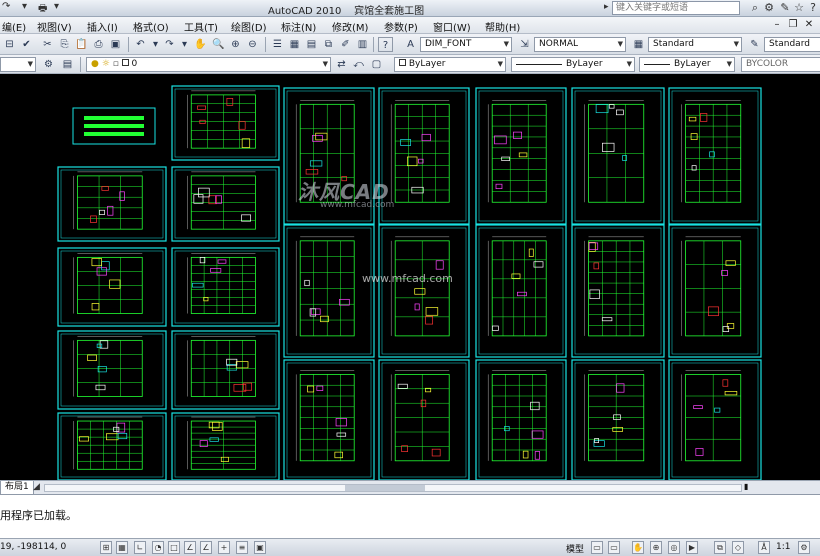  What do you see at coordinates (385, 44) in the screenshot?
I see `help-toolbar-icon: ?` at bounding box center [385, 44].